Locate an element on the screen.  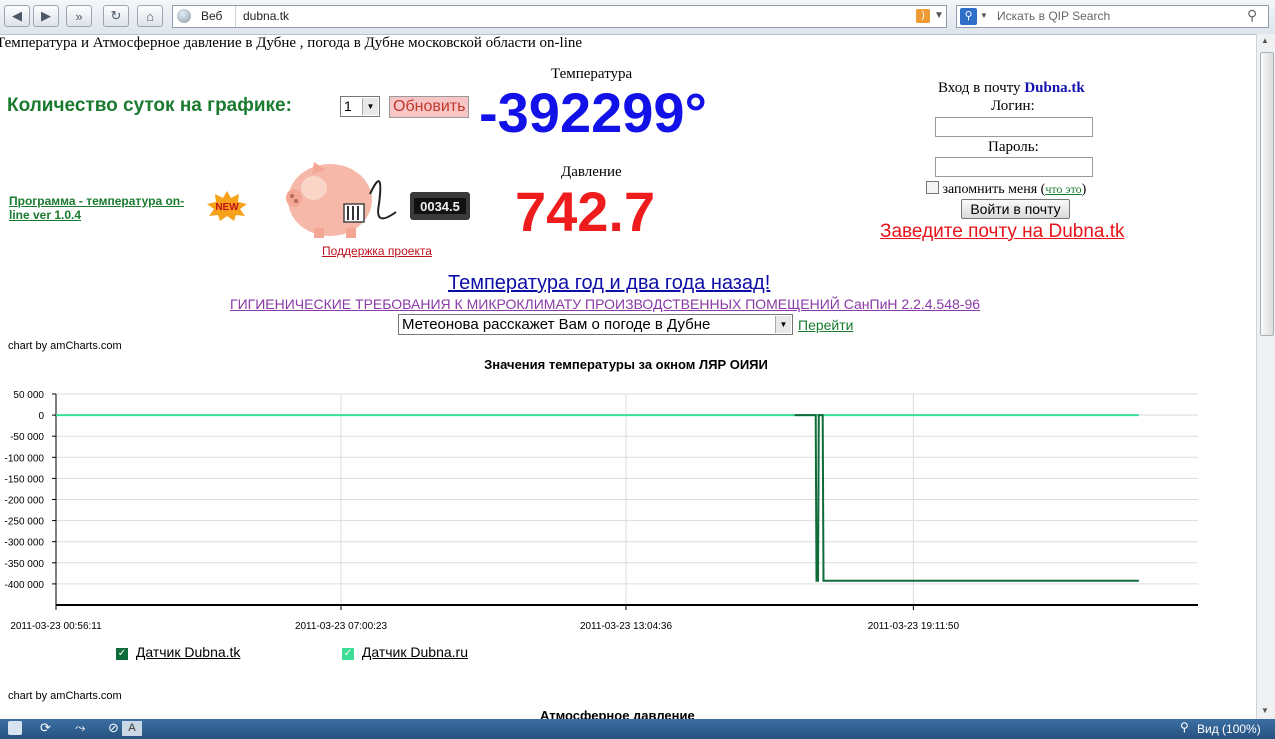
days-select: 1 ▼ is located at coordinates (360, 106).